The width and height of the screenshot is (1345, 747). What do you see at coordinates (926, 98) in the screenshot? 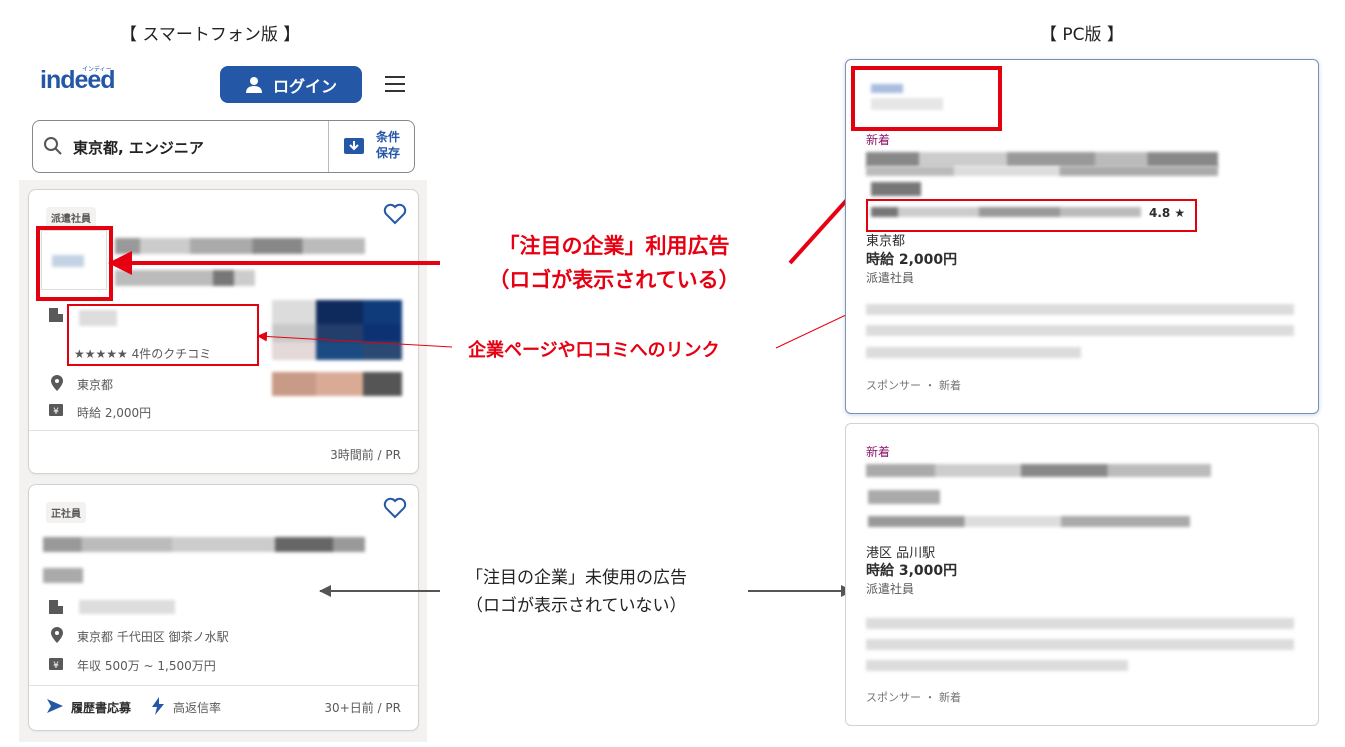
I see `logo-highlight-box` at bounding box center [926, 98].